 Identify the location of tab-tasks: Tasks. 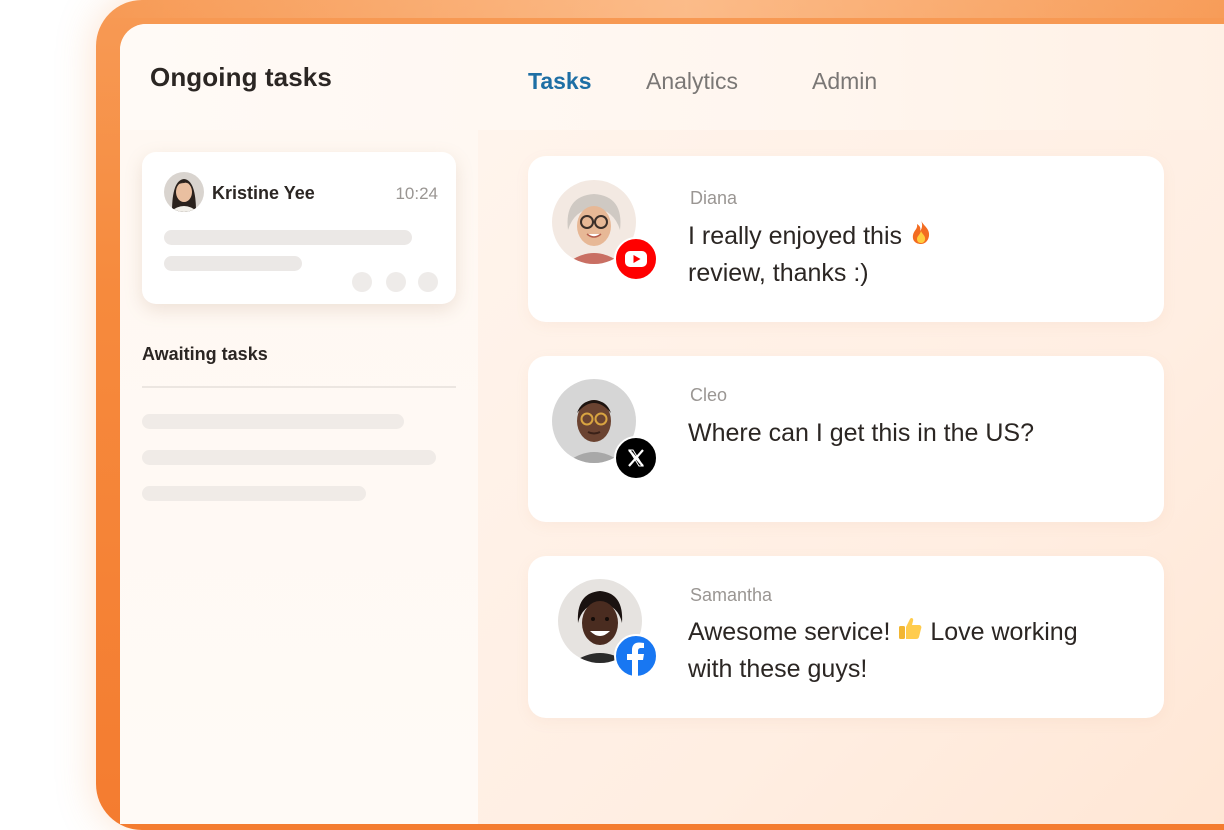
(560, 81).